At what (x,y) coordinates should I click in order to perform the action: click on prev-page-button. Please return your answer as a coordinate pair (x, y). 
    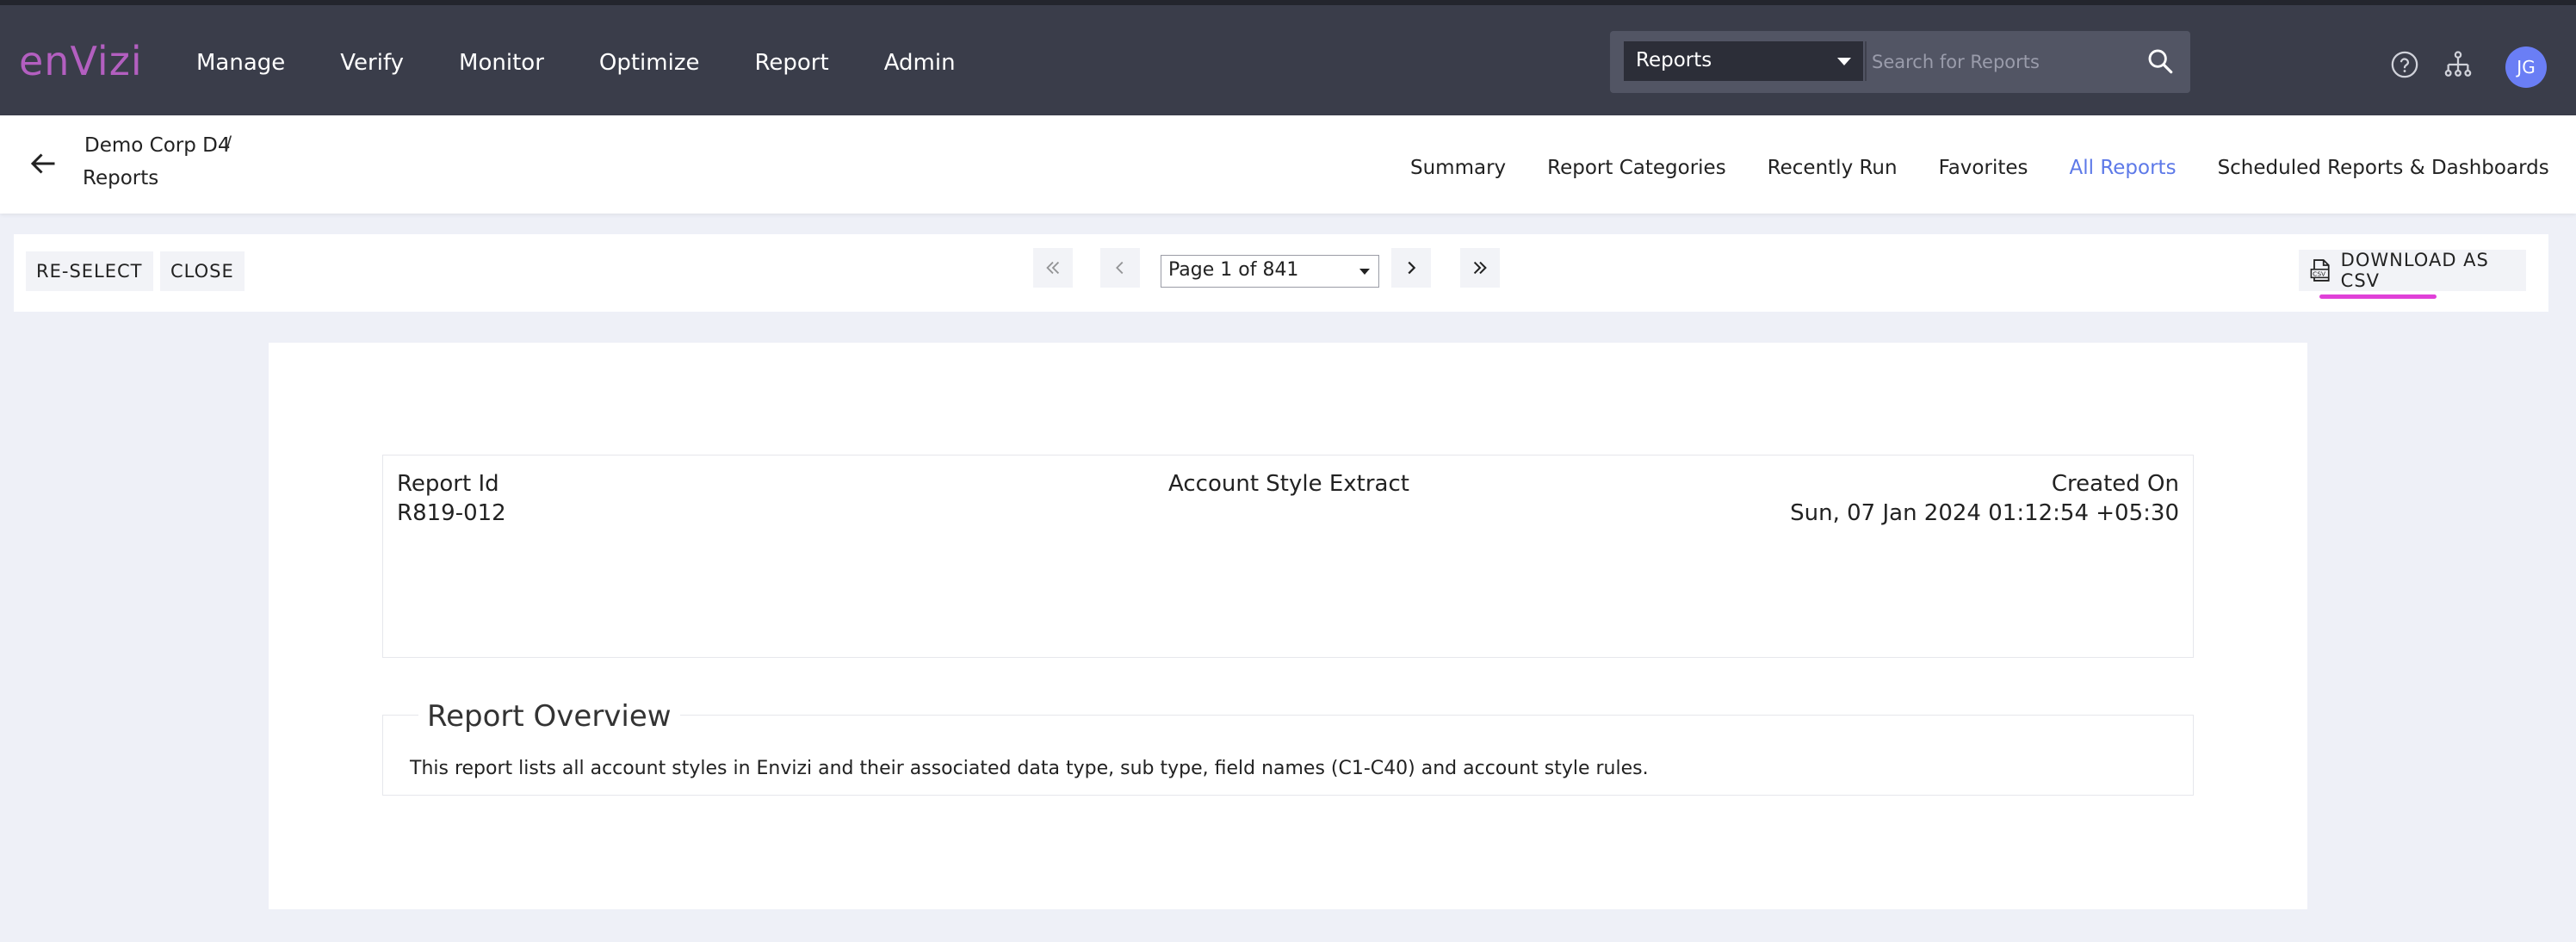
    Looking at the image, I should click on (1120, 268).